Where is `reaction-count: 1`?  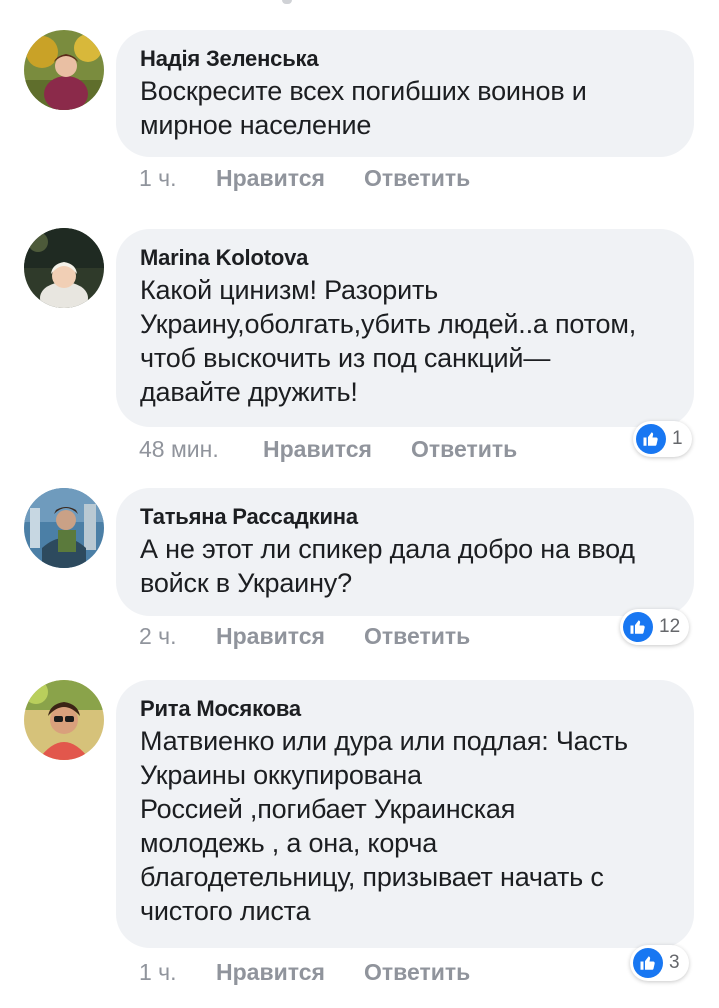
reaction-count: 1 is located at coordinates (677, 438).